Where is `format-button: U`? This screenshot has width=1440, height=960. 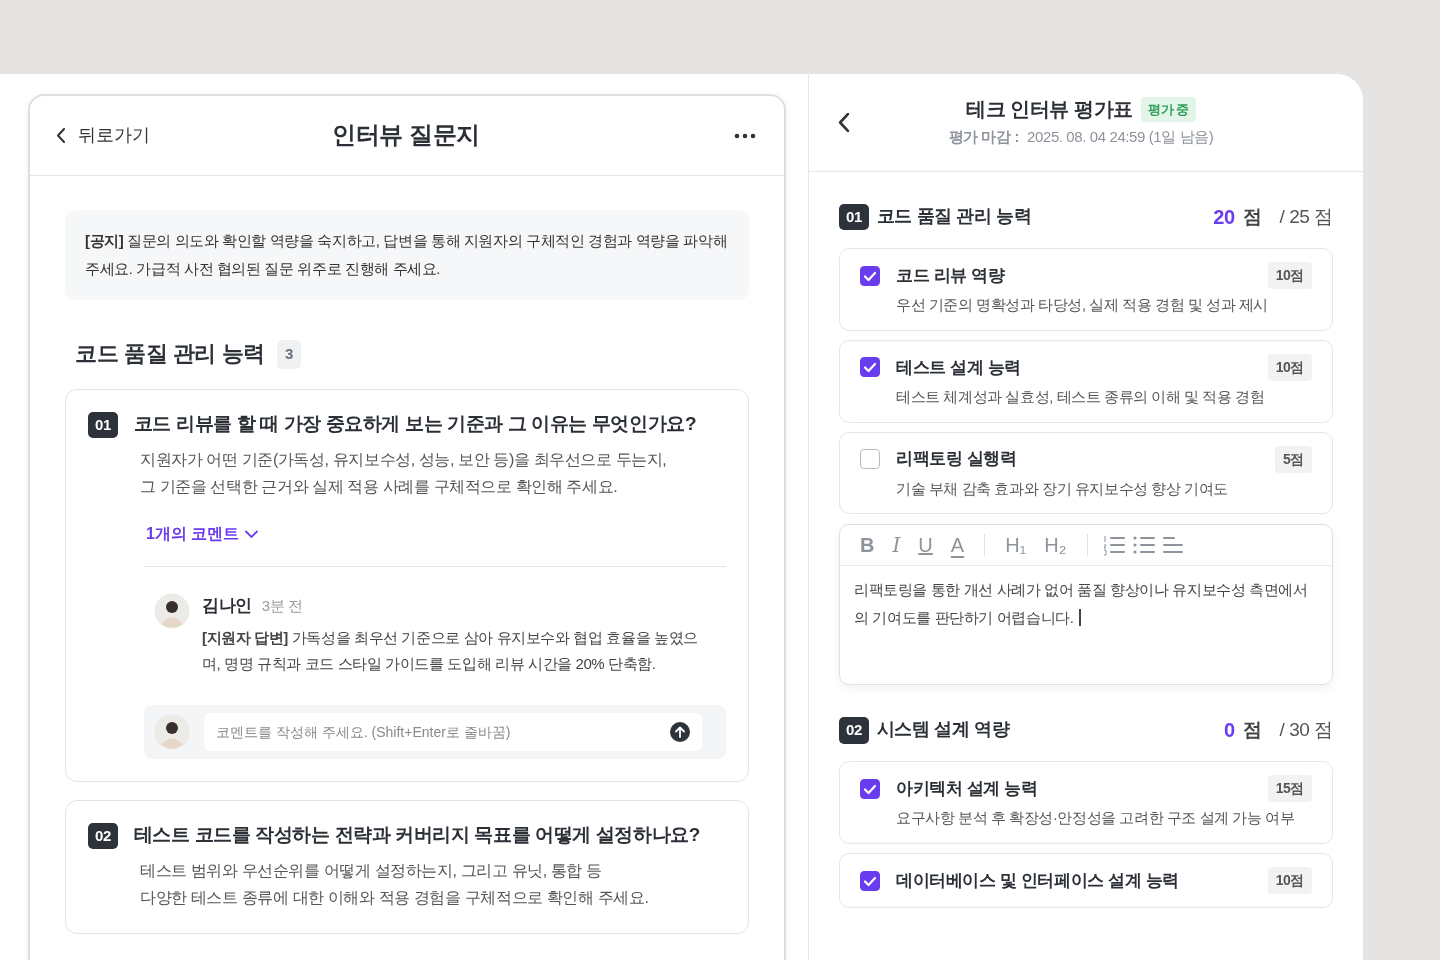
format-button: U is located at coordinates (925, 545).